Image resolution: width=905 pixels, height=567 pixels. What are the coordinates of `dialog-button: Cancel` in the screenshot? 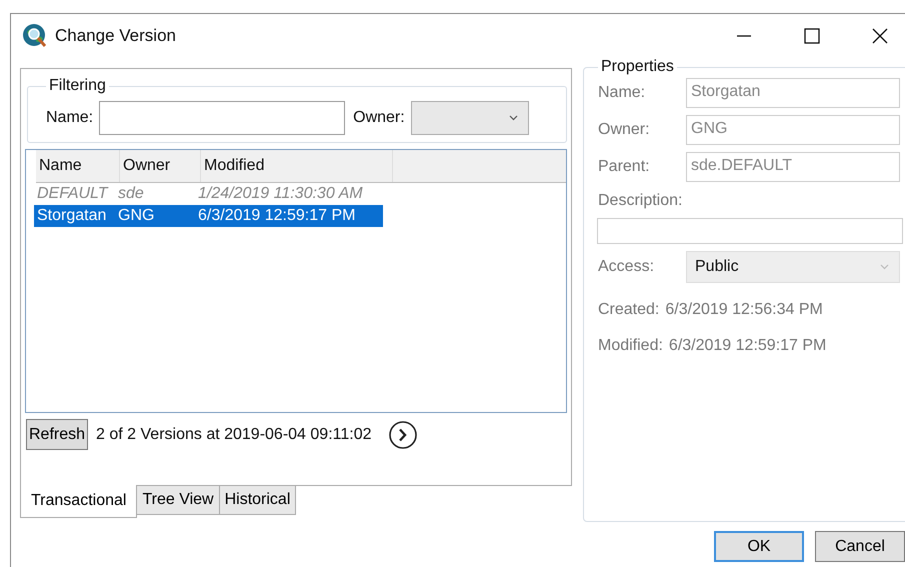 It's located at (860, 546).